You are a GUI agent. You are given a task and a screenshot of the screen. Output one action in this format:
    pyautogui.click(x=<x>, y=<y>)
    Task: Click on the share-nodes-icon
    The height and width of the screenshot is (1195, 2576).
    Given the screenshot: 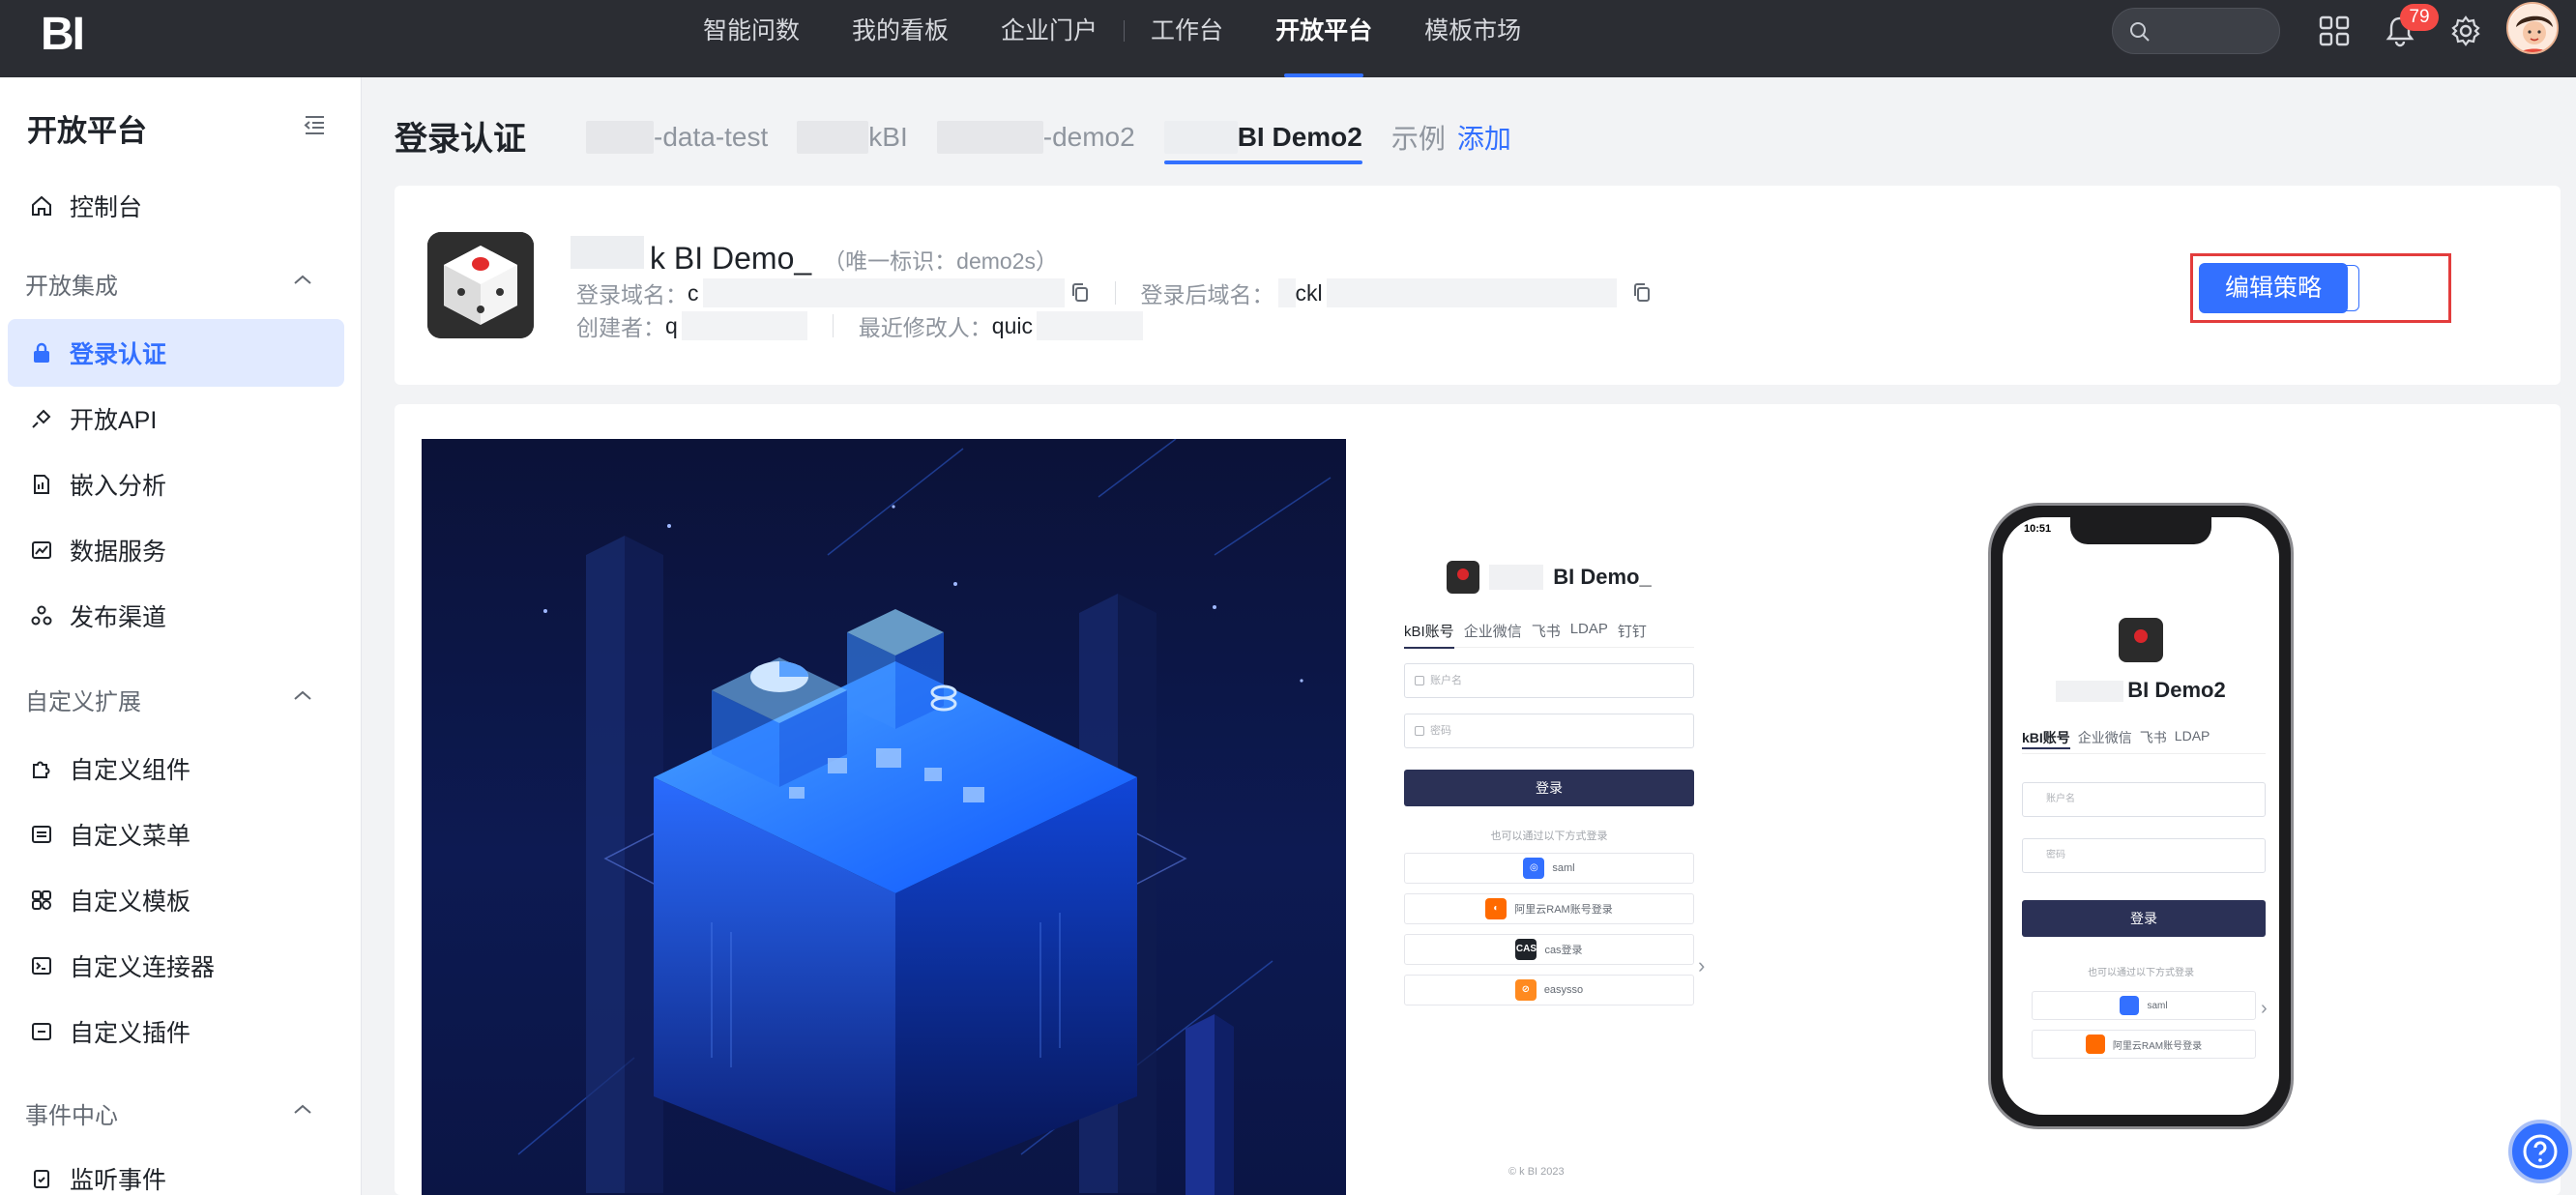 What is the action you would take?
    pyautogui.click(x=41, y=615)
    